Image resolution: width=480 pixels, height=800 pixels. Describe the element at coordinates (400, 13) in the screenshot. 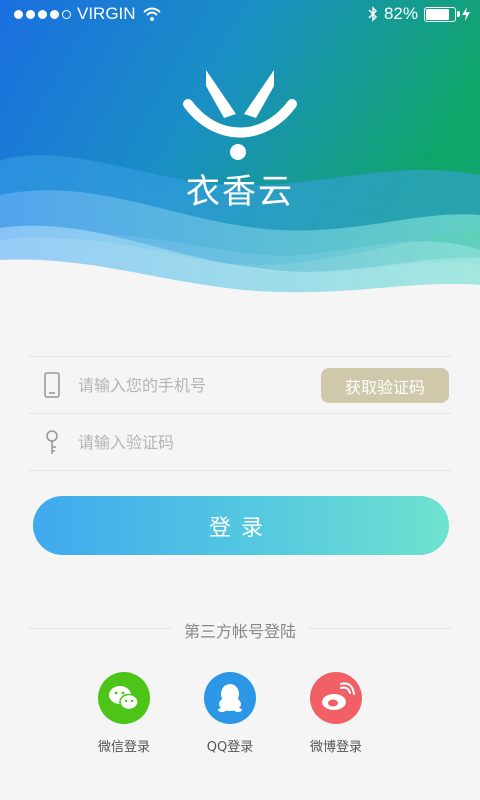

I see `battery-percent: 82%` at that location.